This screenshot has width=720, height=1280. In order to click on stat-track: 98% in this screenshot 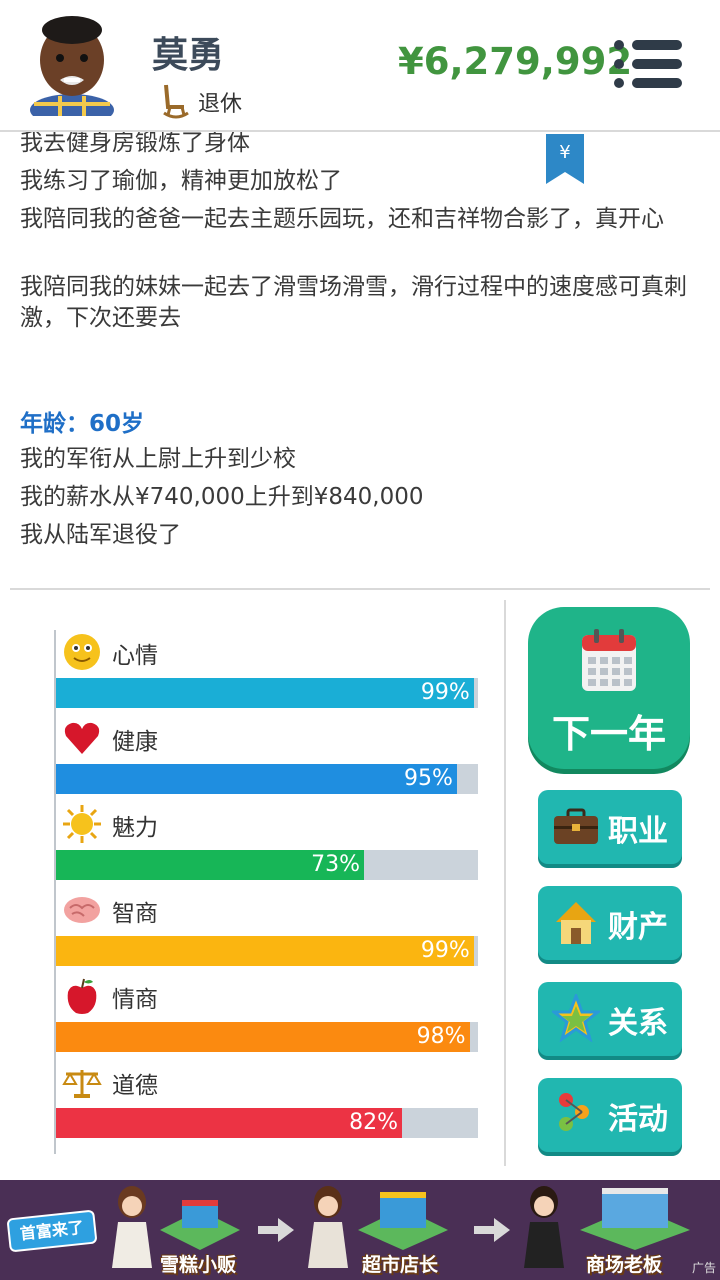, I will do `click(267, 1037)`.